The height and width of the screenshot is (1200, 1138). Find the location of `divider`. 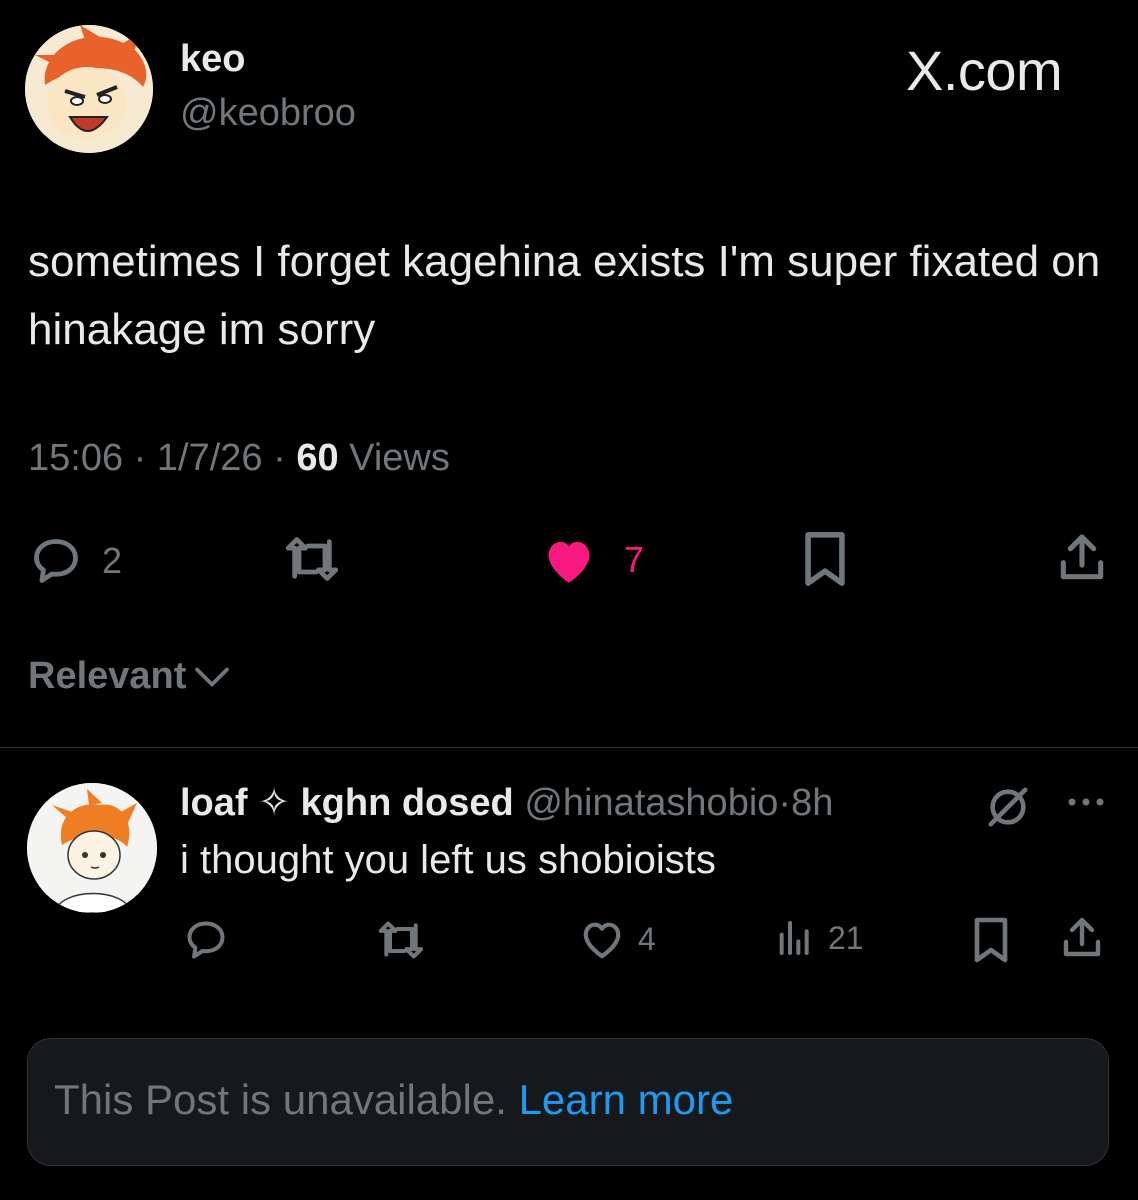

divider is located at coordinates (569, 747).